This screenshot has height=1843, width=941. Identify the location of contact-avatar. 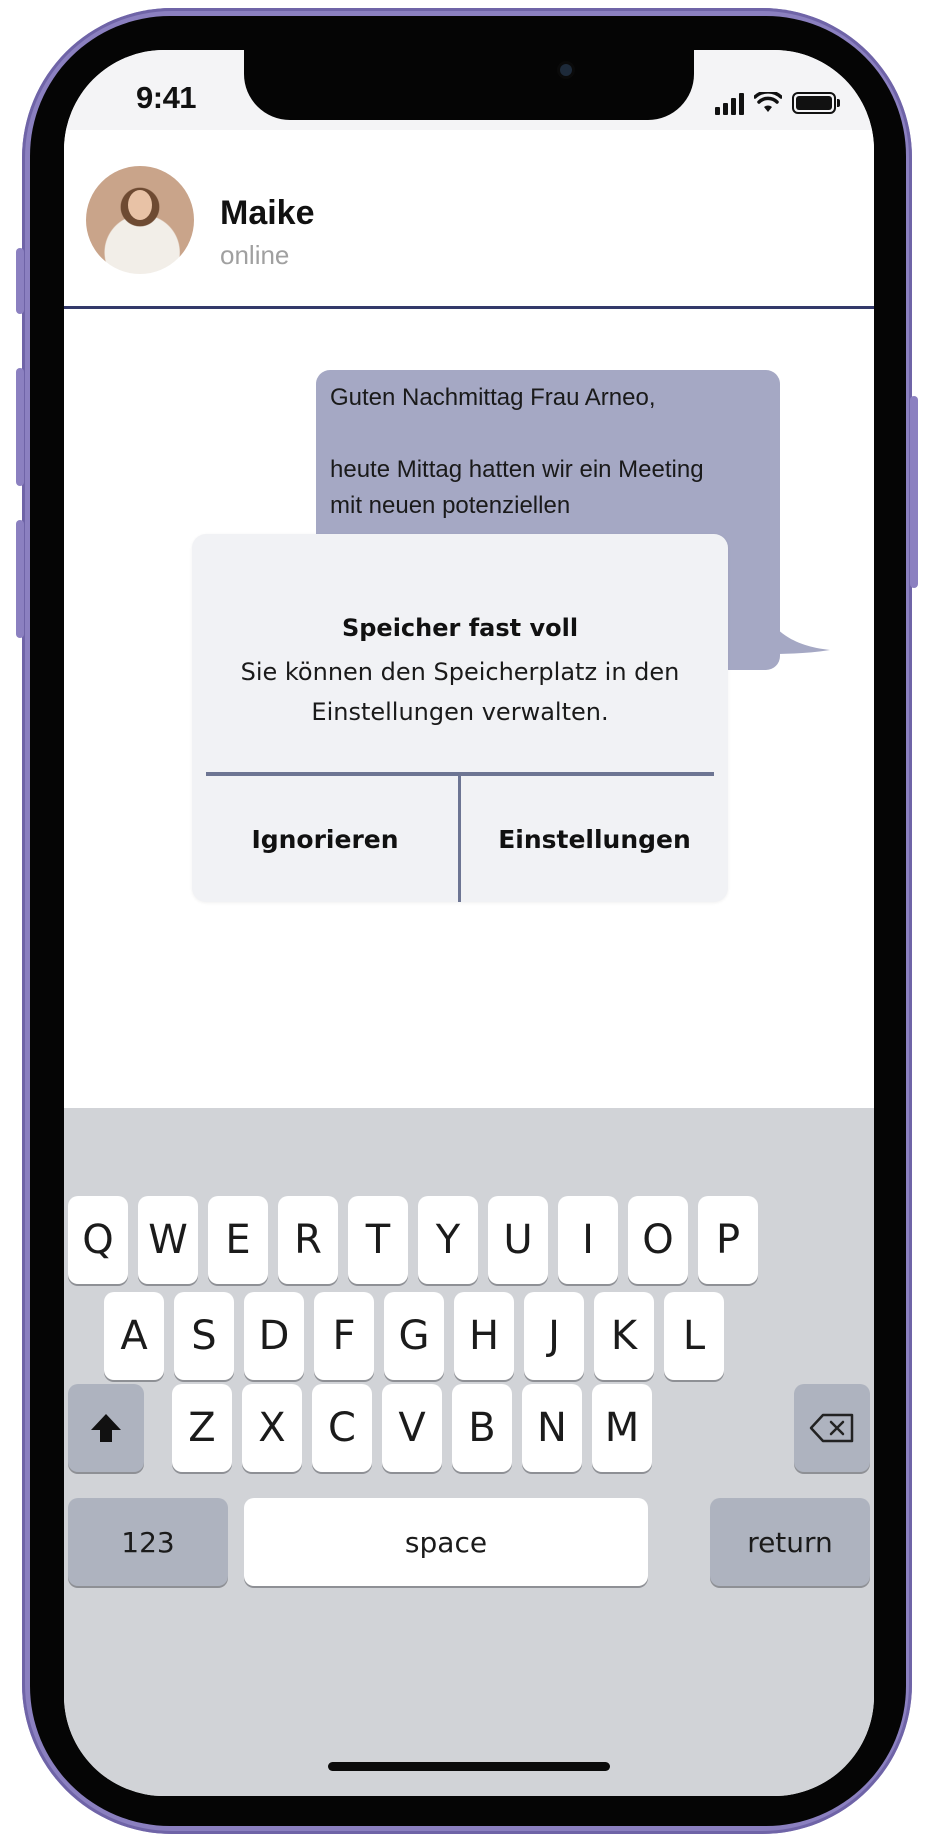
(140, 220).